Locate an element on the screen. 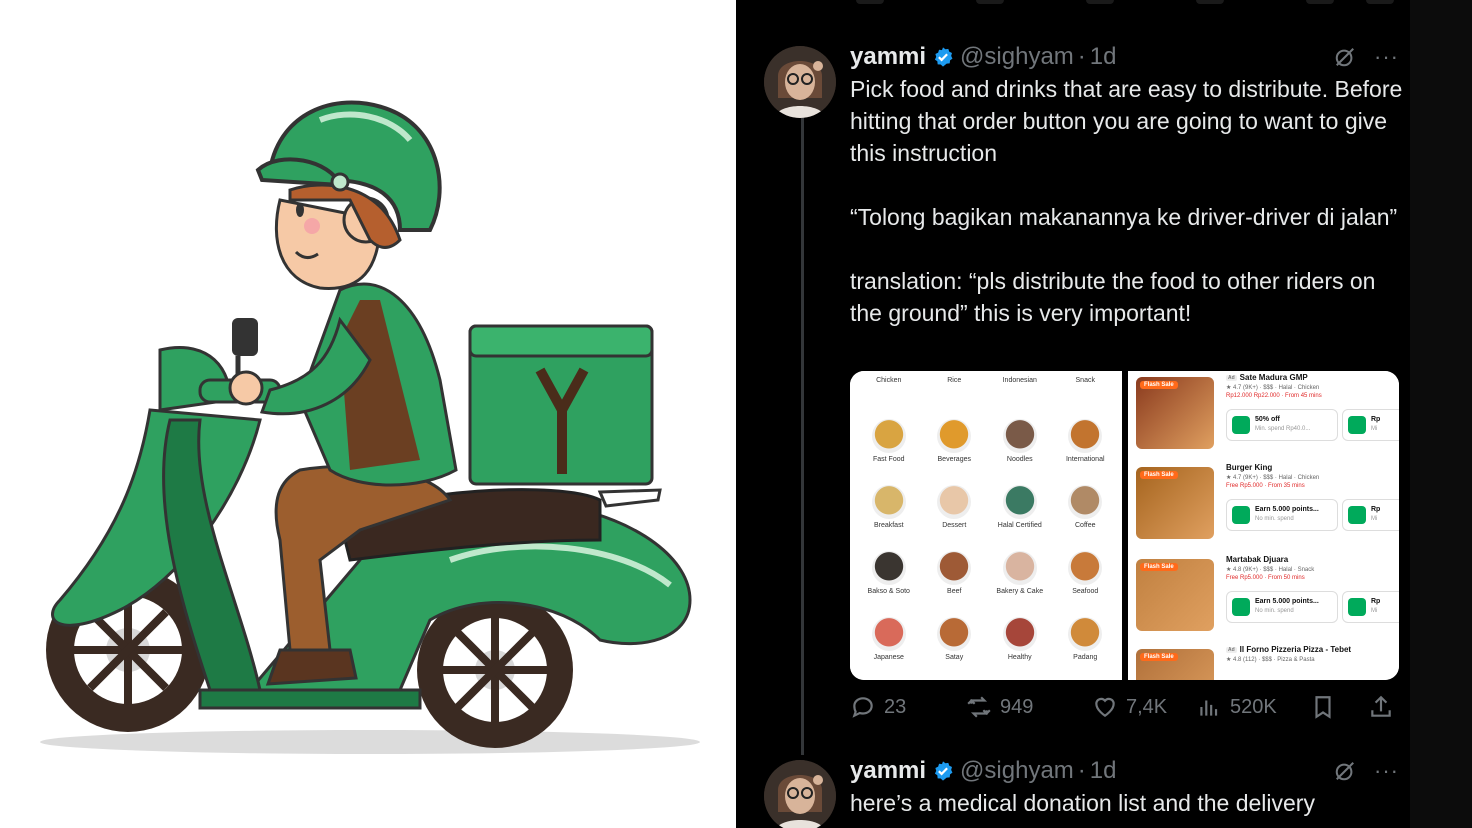 Image resolution: width=1472 pixels, height=828 pixels. tweet-actions: 23 949 7,4K 520K is located at coordinates (1128, 707).